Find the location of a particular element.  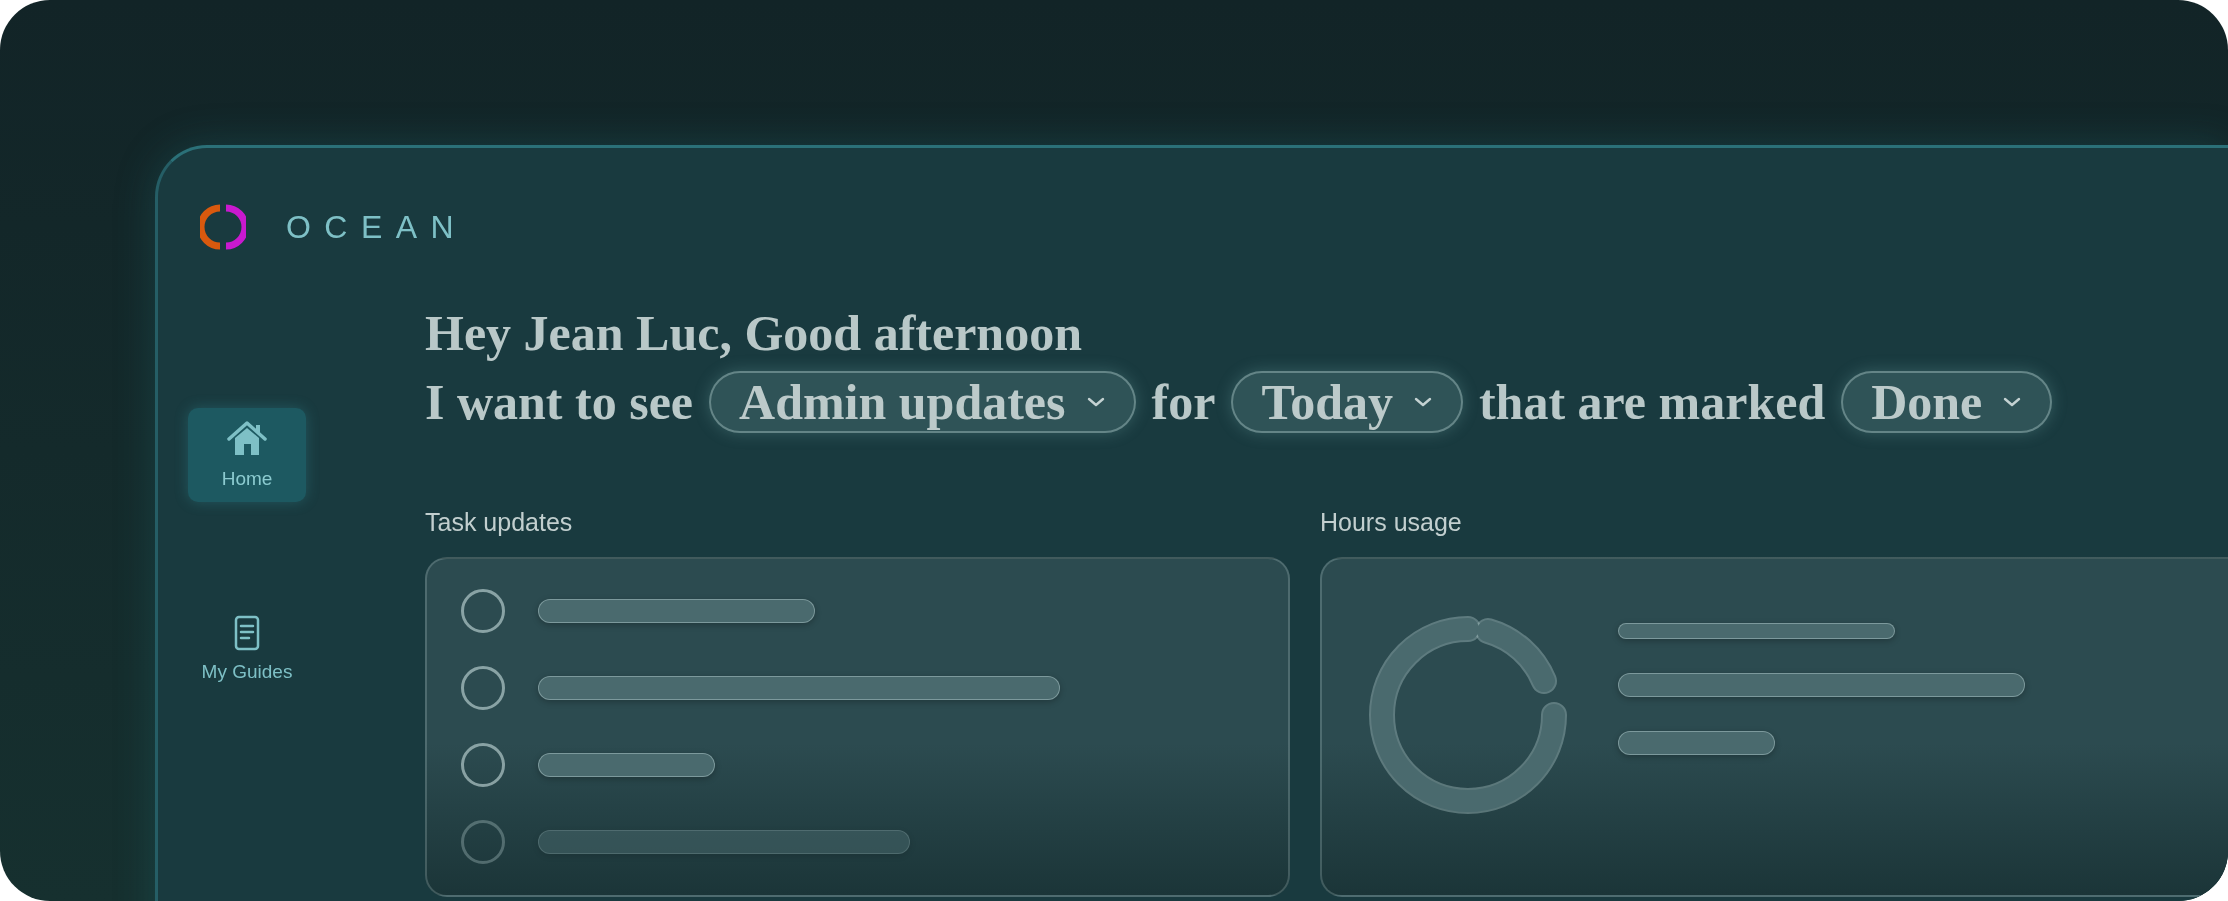

filter-dropdown: Admin updates is located at coordinates (922, 402).